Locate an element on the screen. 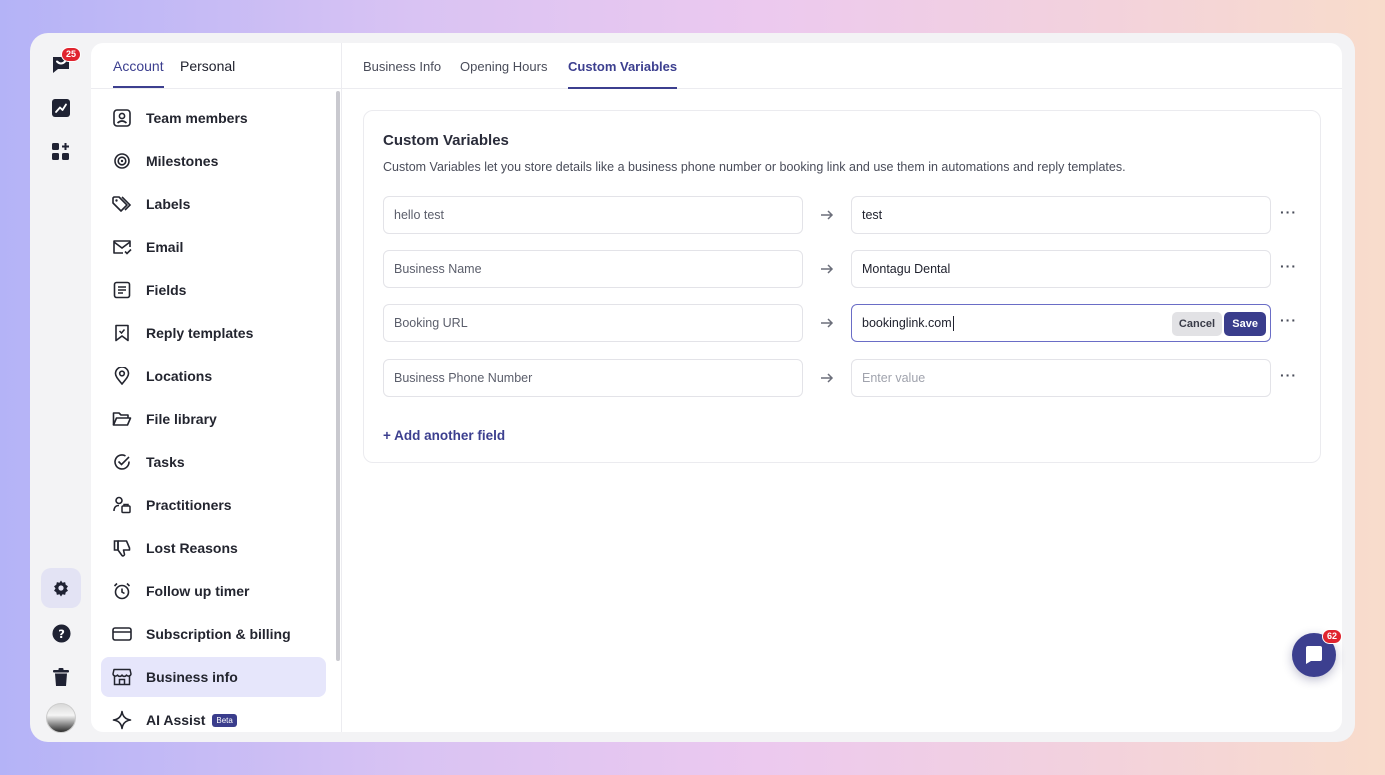 This screenshot has width=1385, height=775. mail-check-icon is located at coordinates (122, 247).